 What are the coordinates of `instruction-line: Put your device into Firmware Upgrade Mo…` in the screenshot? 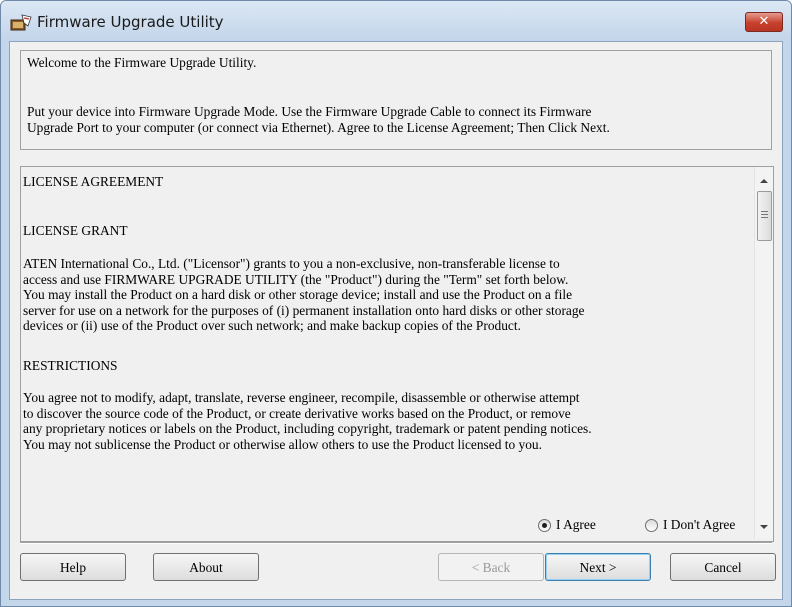 It's located at (309, 111).